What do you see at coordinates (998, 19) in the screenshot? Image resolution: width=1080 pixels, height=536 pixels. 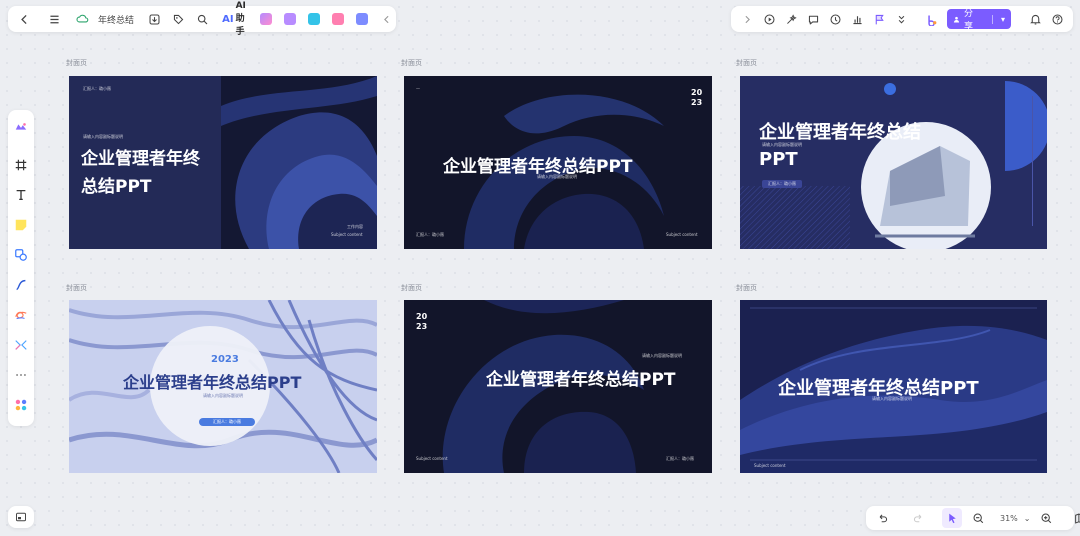 I see `share-dropdown-icon: ▾` at bounding box center [998, 19].